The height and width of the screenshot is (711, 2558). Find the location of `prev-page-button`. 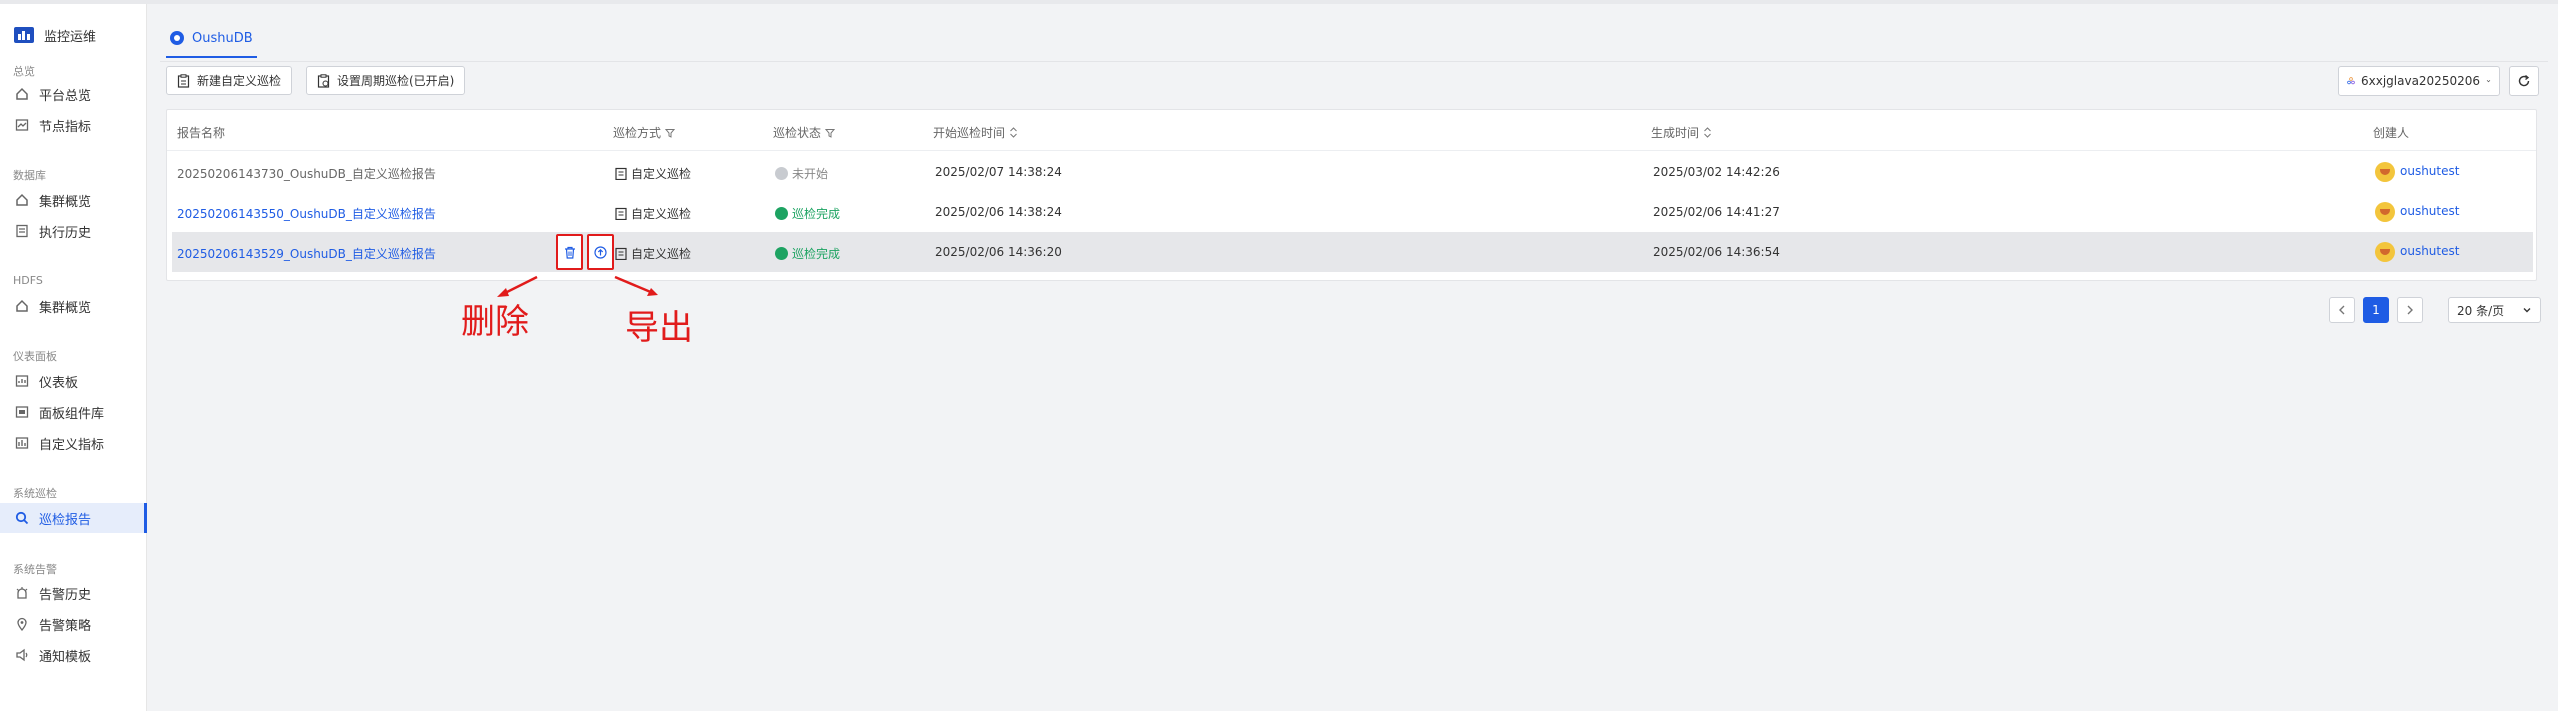

prev-page-button is located at coordinates (2342, 310).